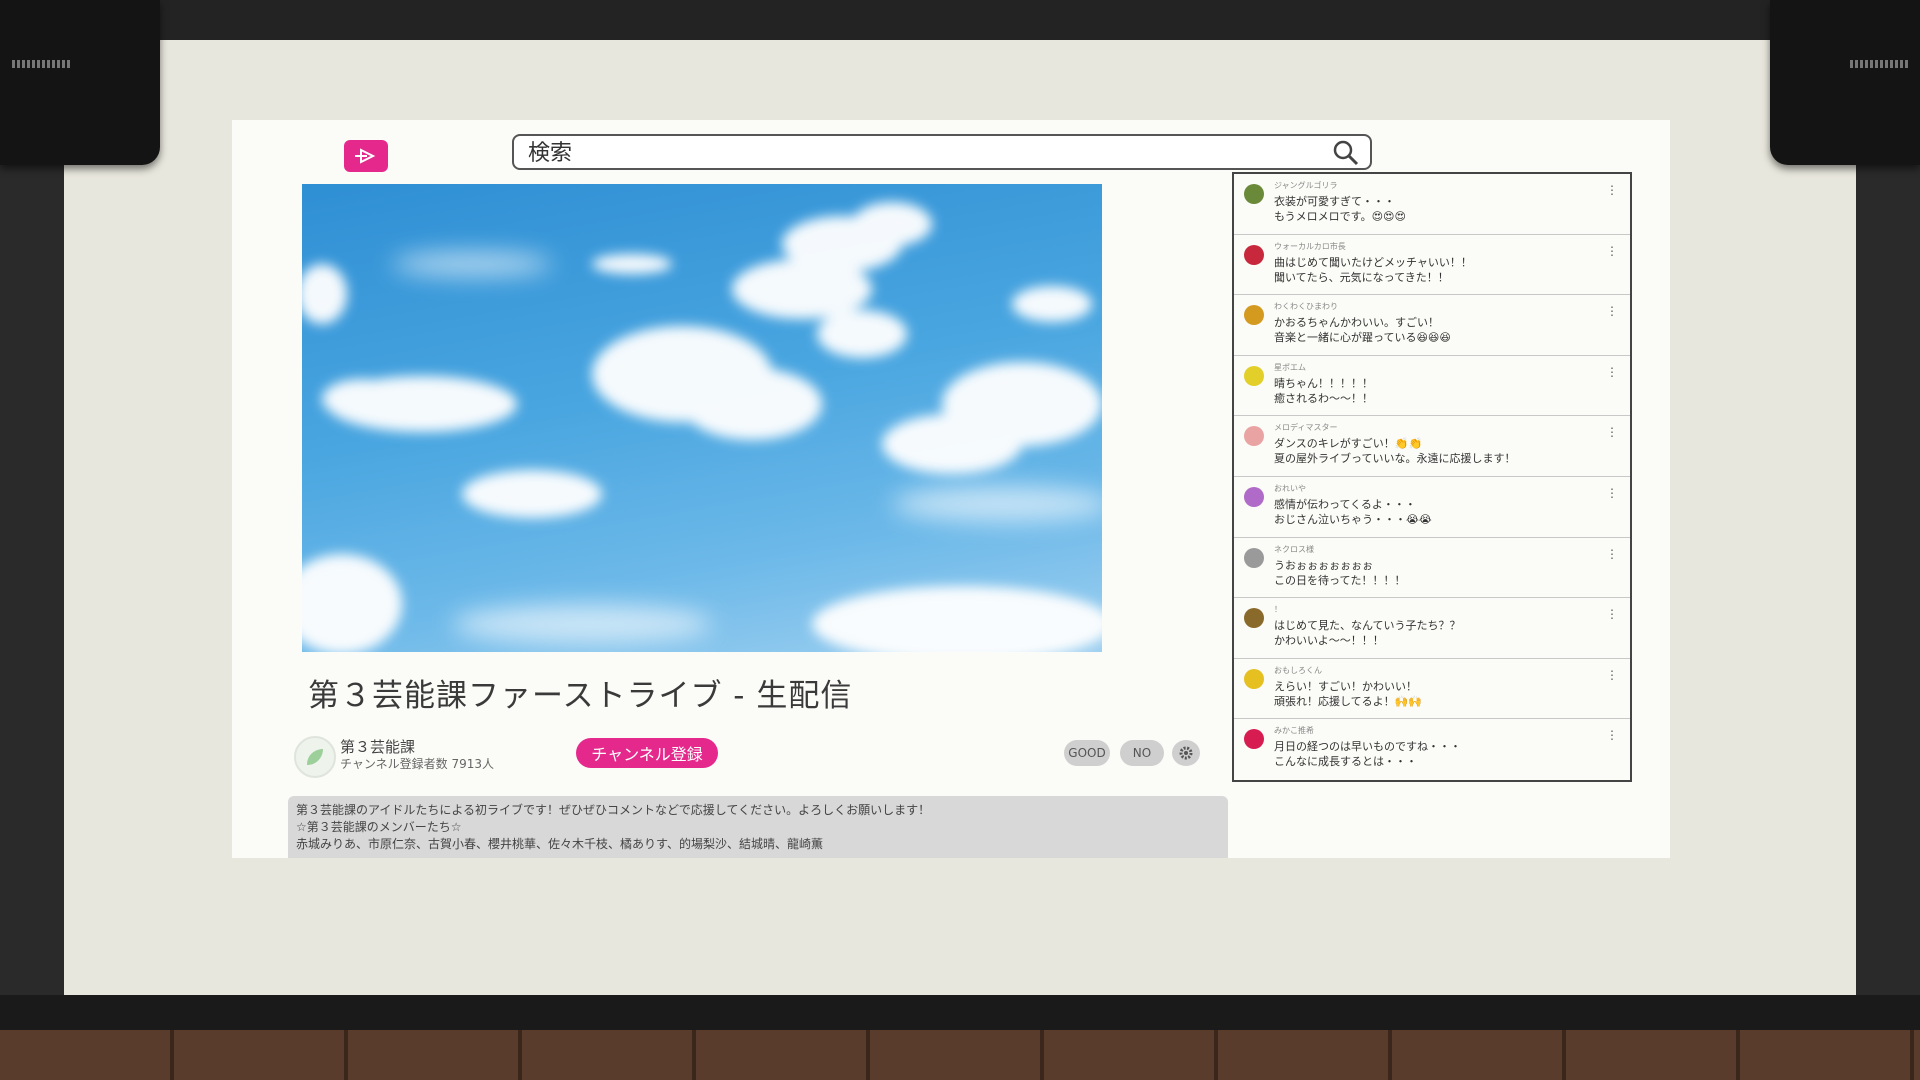  I want to click on face-icon, so click(1254, 496).